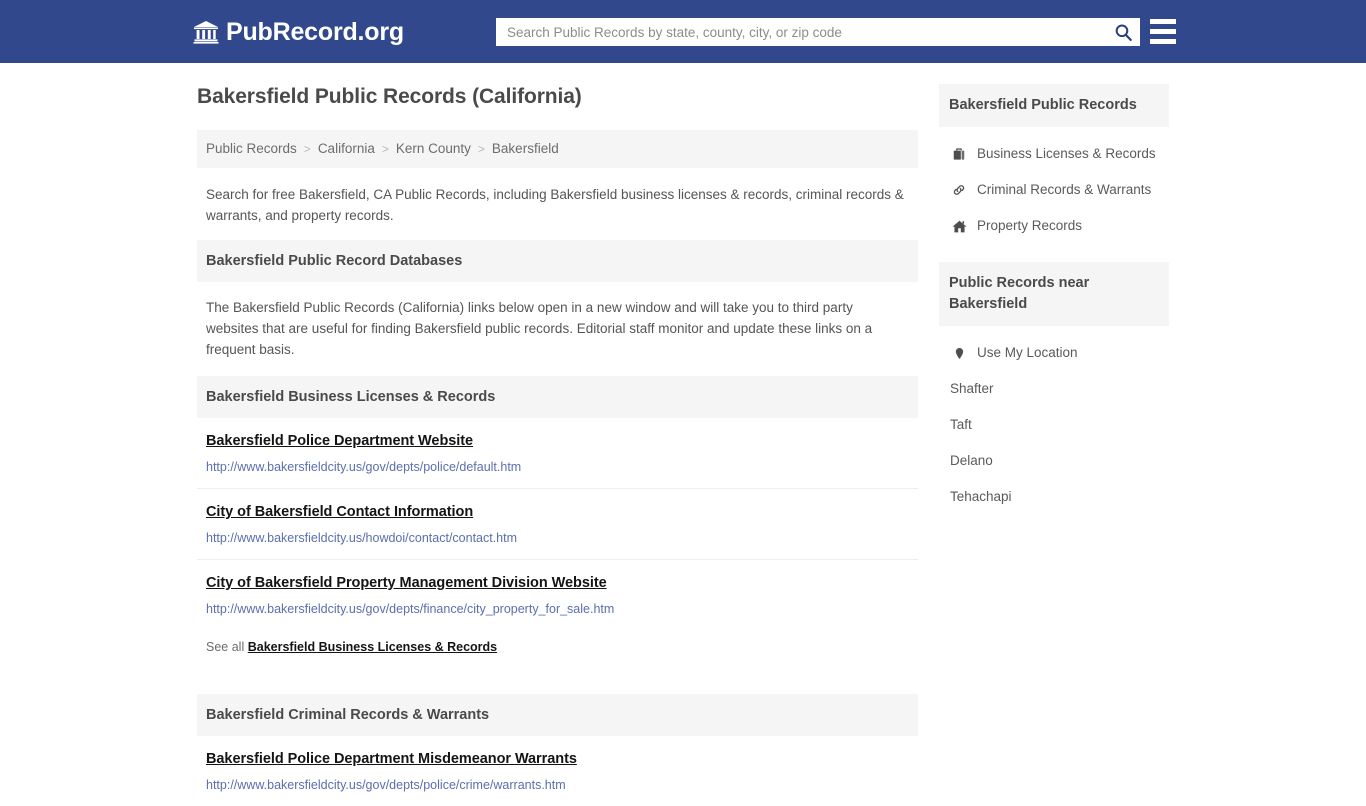 This screenshot has width=1366, height=806. I want to click on sidebar: Bakersfield Public Records Business Lice, so click(1054, 299).